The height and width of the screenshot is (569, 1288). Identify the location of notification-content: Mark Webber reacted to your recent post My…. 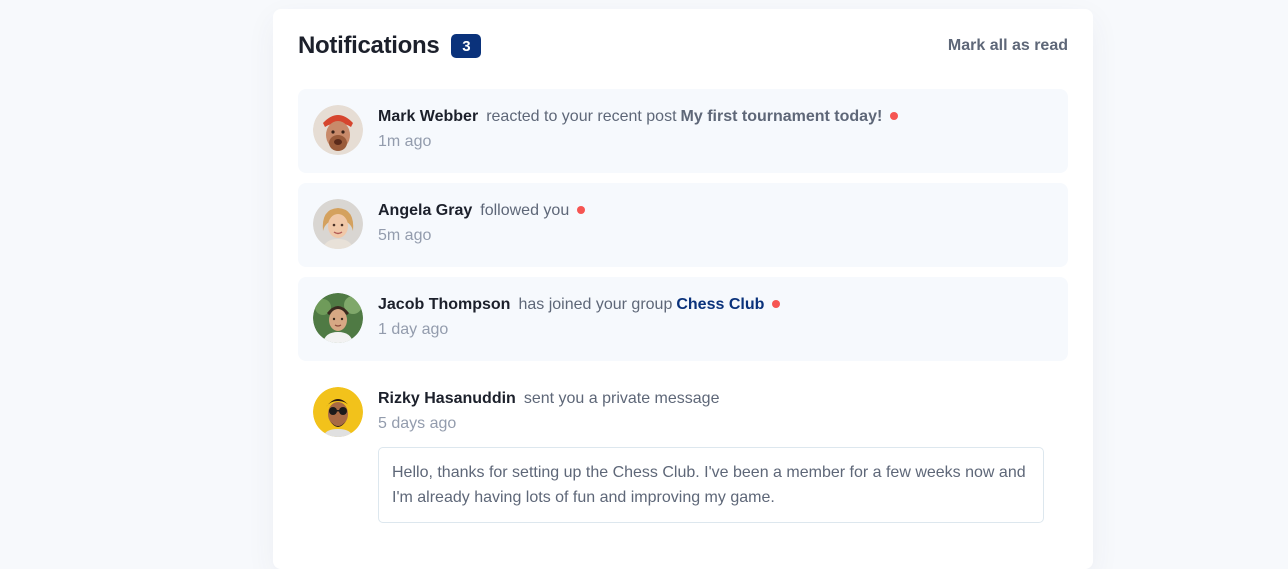
(715, 129).